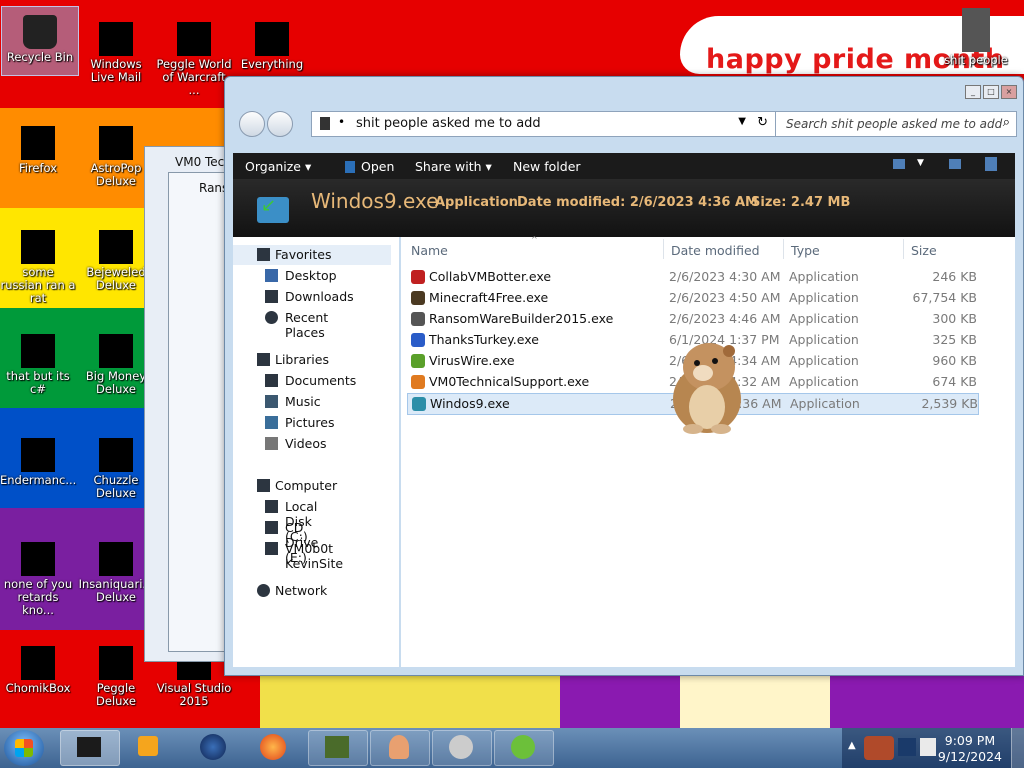 The height and width of the screenshot is (768, 1024). What do you see at coordinates (429, 250) in the screenshot?
I see `column-header-name: Name` at bounding box center [429, 250].